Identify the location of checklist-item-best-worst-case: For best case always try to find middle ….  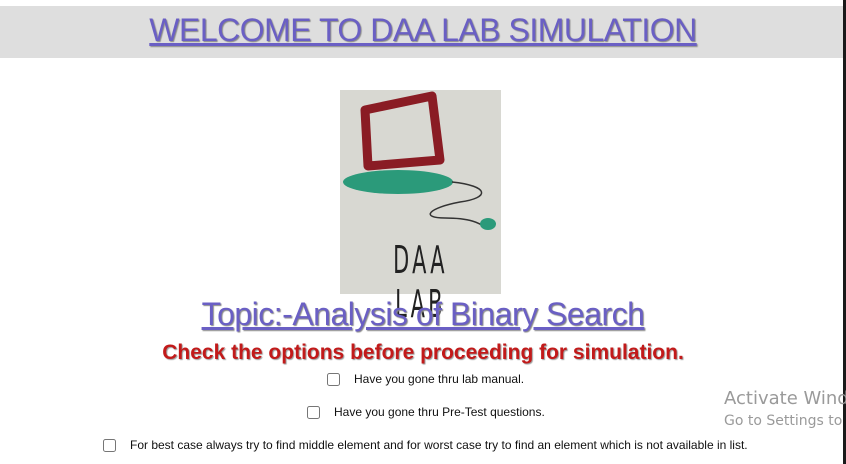
(425, 445).